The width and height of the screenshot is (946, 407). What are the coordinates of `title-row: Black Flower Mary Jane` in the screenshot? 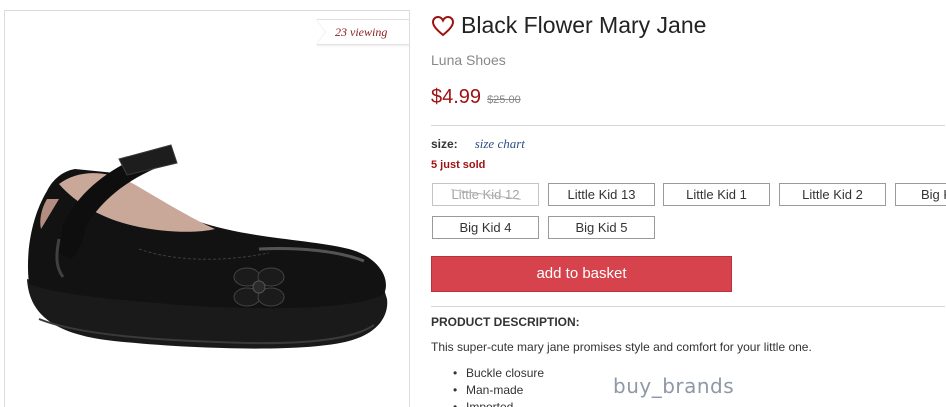 It's located at (568, 25).